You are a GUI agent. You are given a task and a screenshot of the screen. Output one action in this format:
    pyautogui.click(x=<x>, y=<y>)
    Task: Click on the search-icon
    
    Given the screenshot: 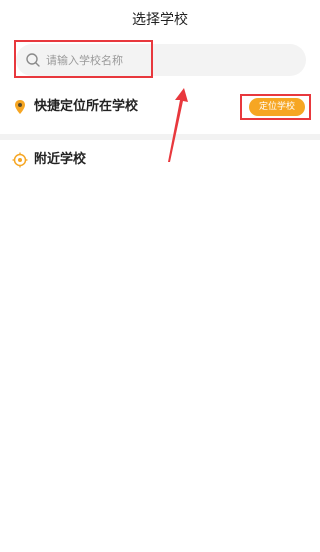 What is the action you would take?
    pyautogui.click(x=33, y=60)
    